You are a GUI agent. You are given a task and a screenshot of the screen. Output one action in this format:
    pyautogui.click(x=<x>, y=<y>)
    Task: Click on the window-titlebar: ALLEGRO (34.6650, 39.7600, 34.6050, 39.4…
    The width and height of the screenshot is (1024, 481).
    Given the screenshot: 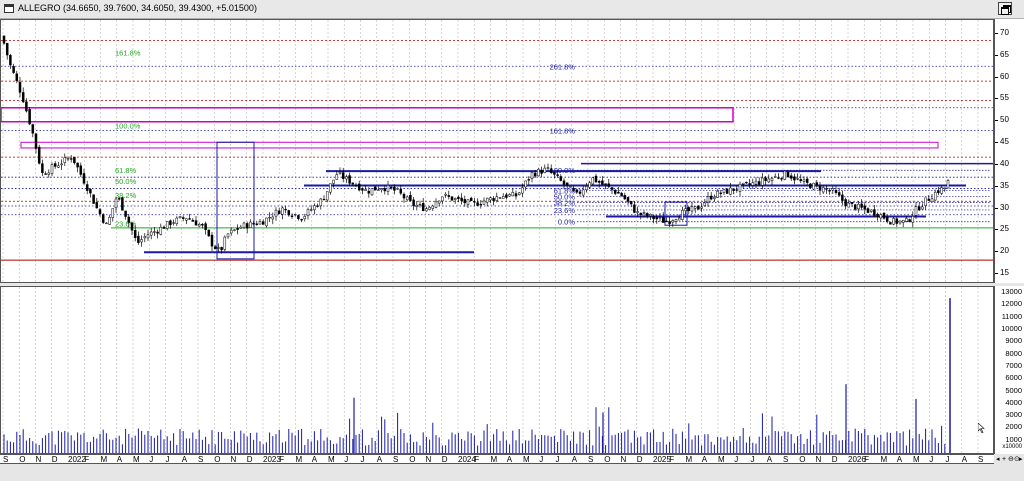 What is the action you would take?
    pyautogui.click(x=512, y=9)
    